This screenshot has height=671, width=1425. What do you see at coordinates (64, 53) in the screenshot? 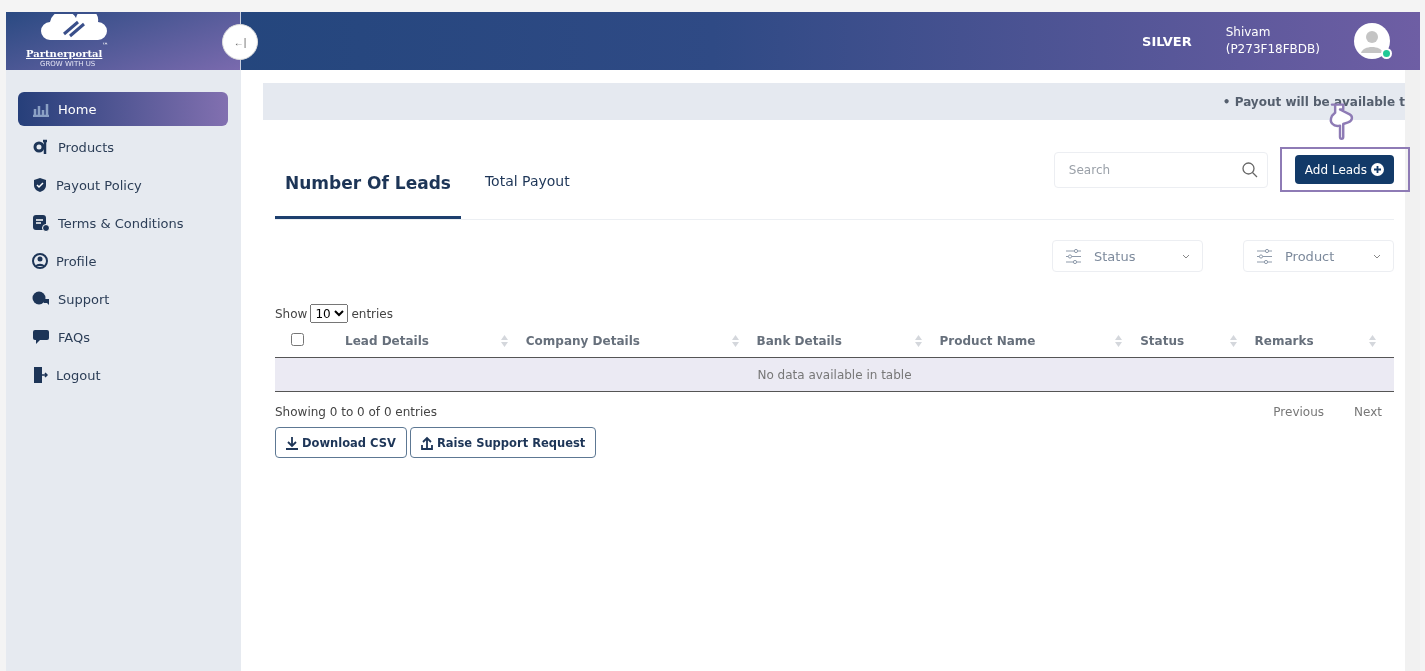
I see `logo-text: Partnerportal` at bounding box center [64, 53].